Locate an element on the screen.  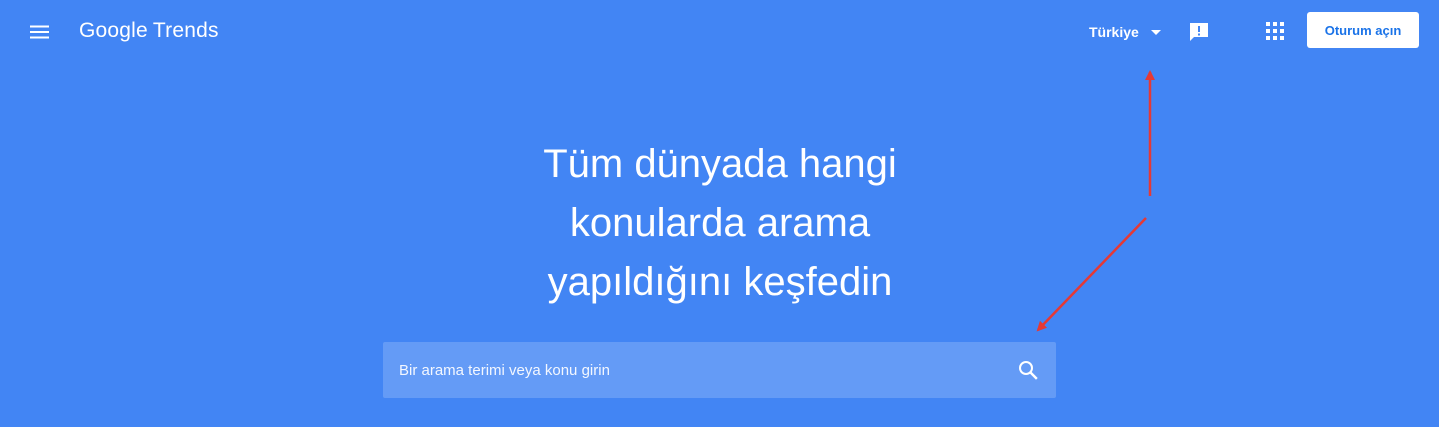
feedback-button is located at coordinates (1199, 32).